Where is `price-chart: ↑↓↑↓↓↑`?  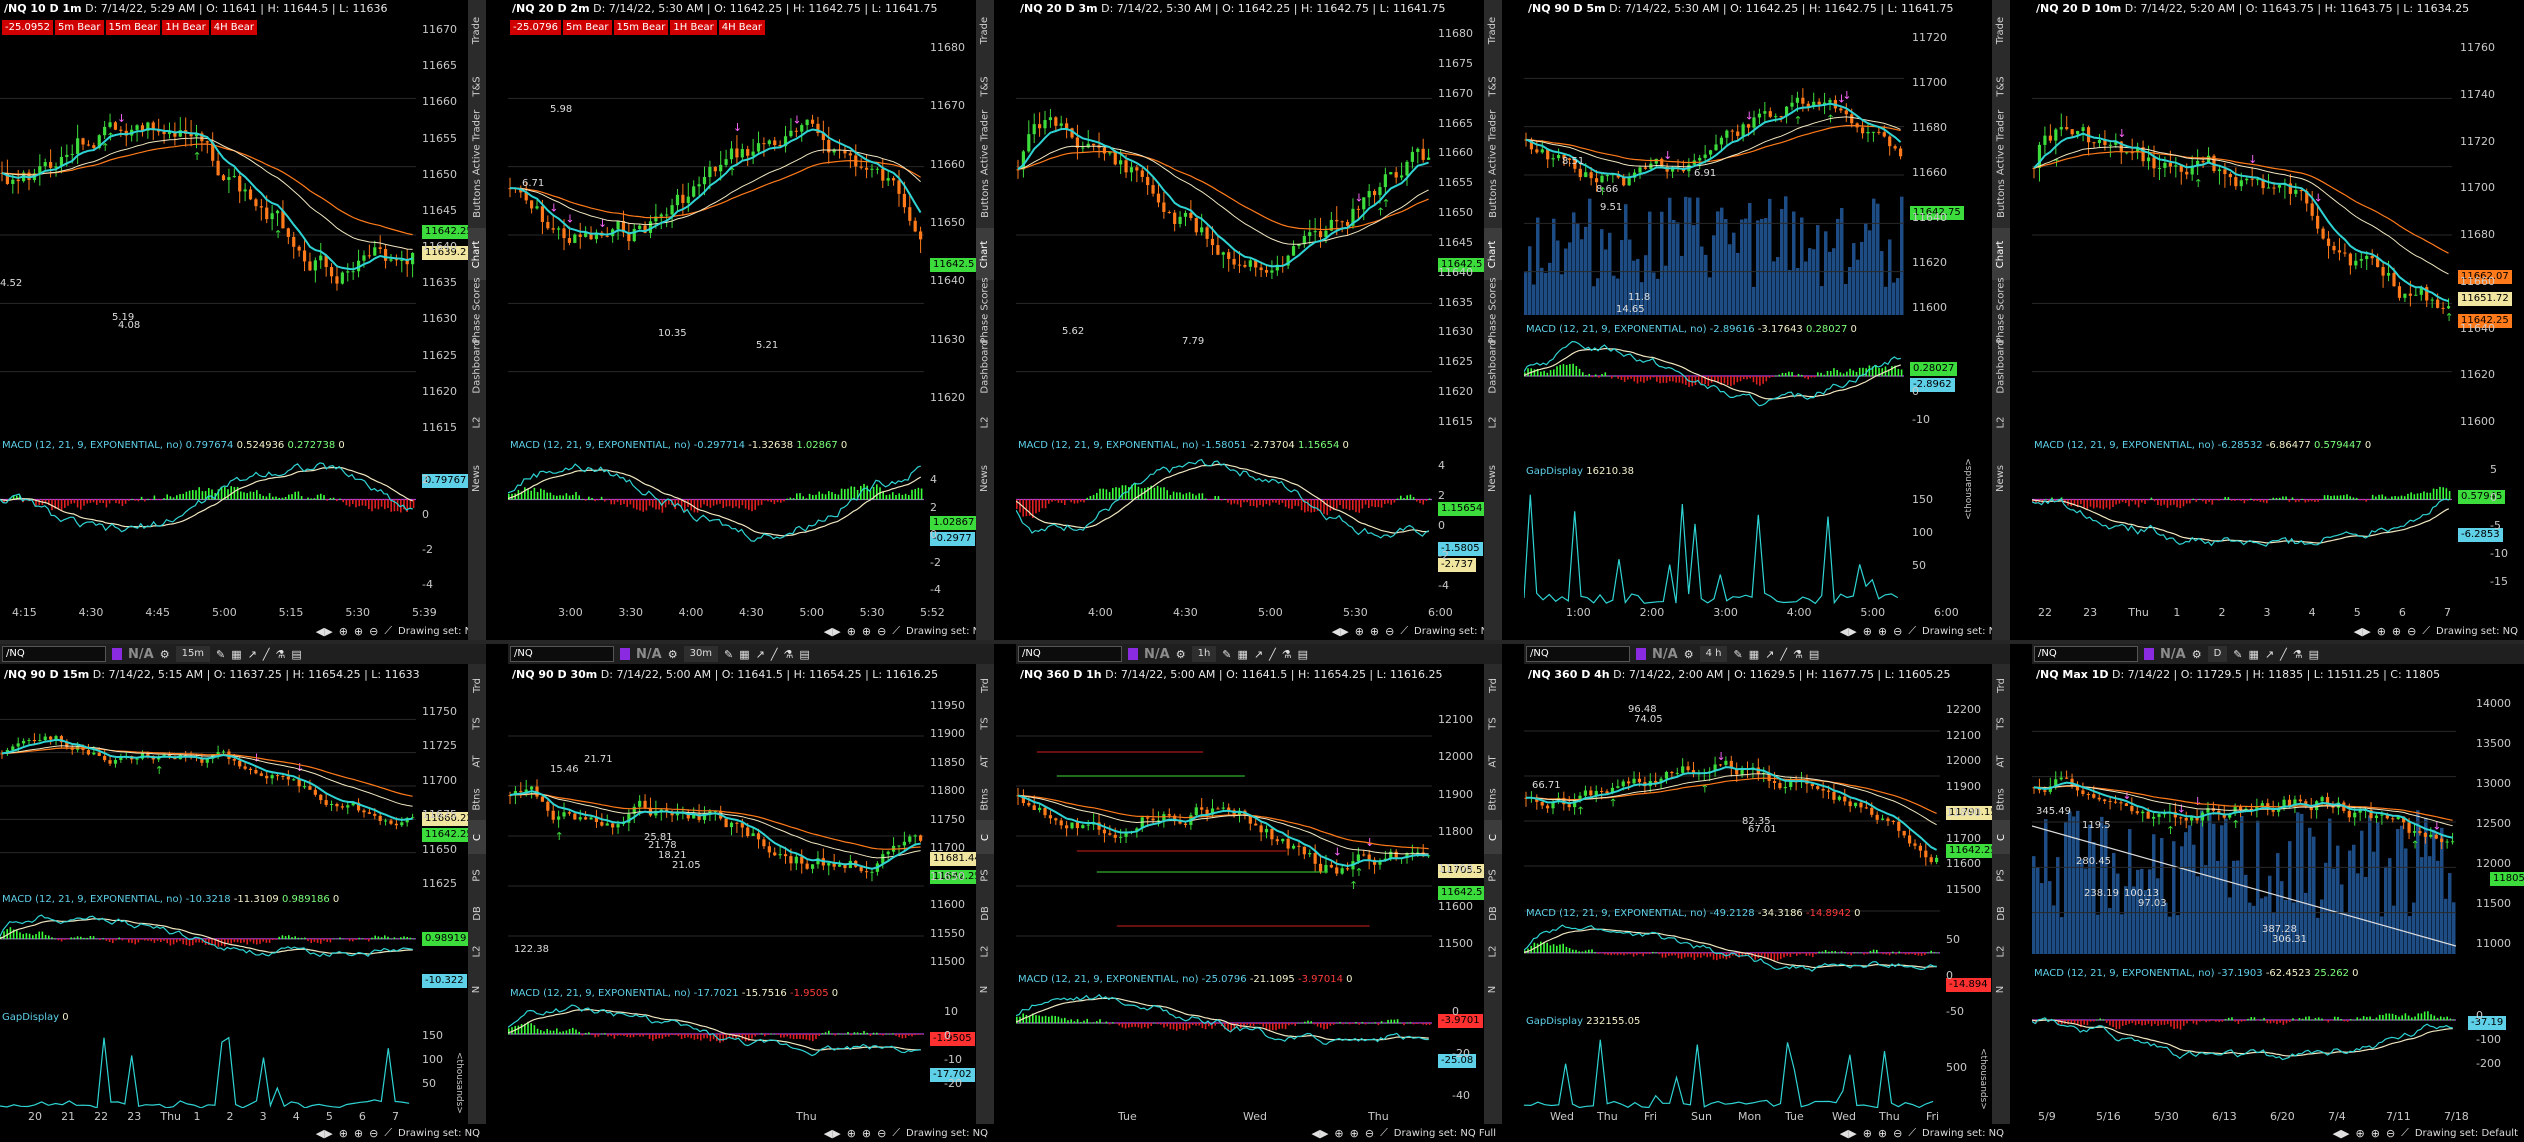
price-chart: ↑↓↑↓↓↑ is located at coordinates (2242, 235).